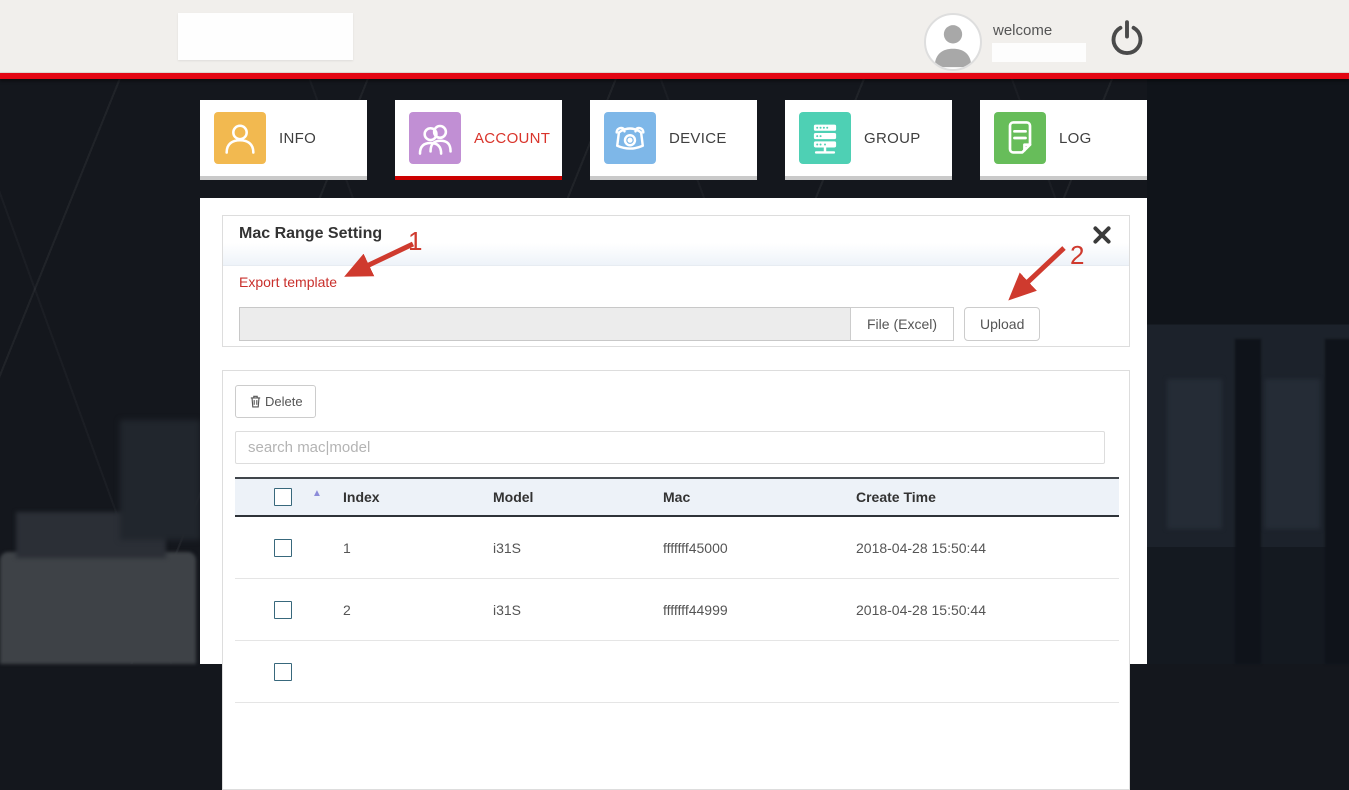 The image size is (1349, 790). I want to click on select-all-checkbox, so click(283, 497).